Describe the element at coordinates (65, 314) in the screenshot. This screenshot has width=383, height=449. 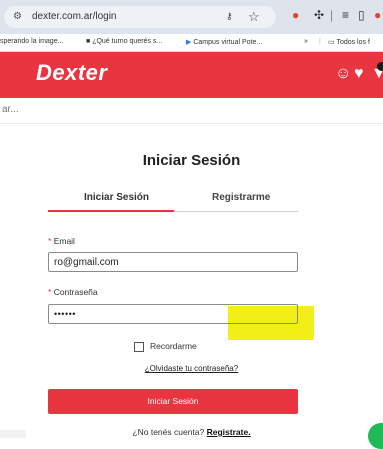
I see `password-value: ••••••` at that location.